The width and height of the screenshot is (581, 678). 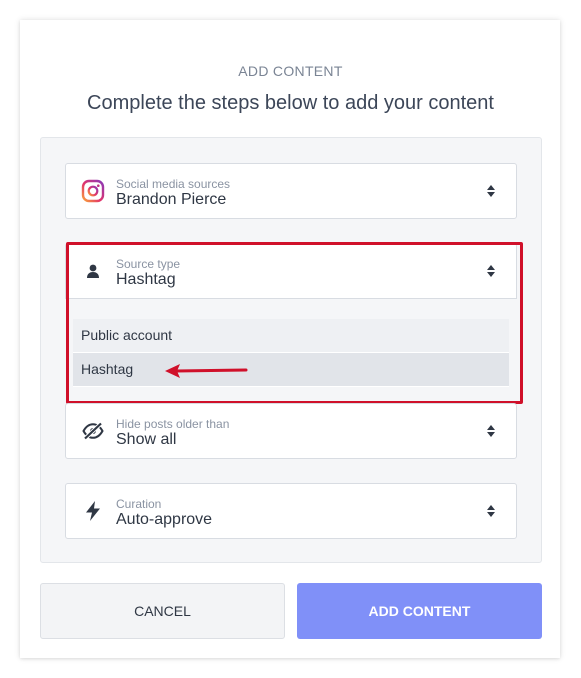 What do you see at coordinates (291, 369) in the screenshot?
I see `dropdown-option-hashtag: Hashtag` at bounding box center [291, 369].